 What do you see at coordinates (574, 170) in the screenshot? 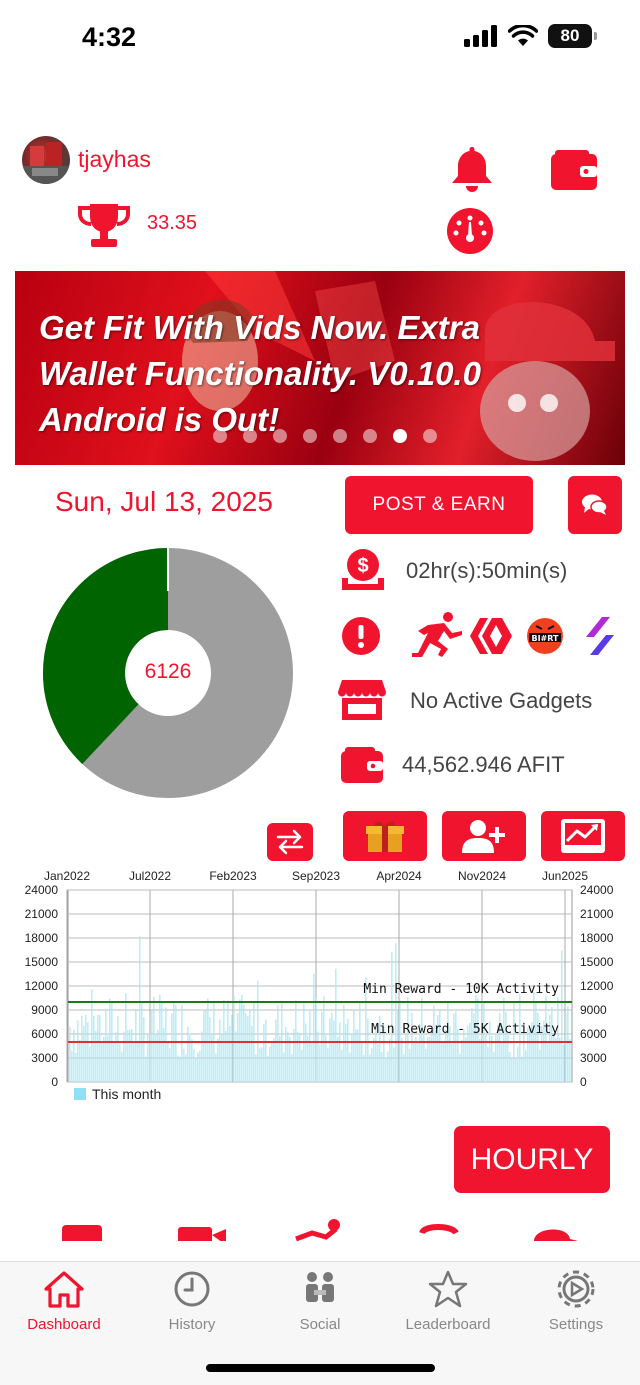
I see `wallet-icon` at bounding box center [574, 170].